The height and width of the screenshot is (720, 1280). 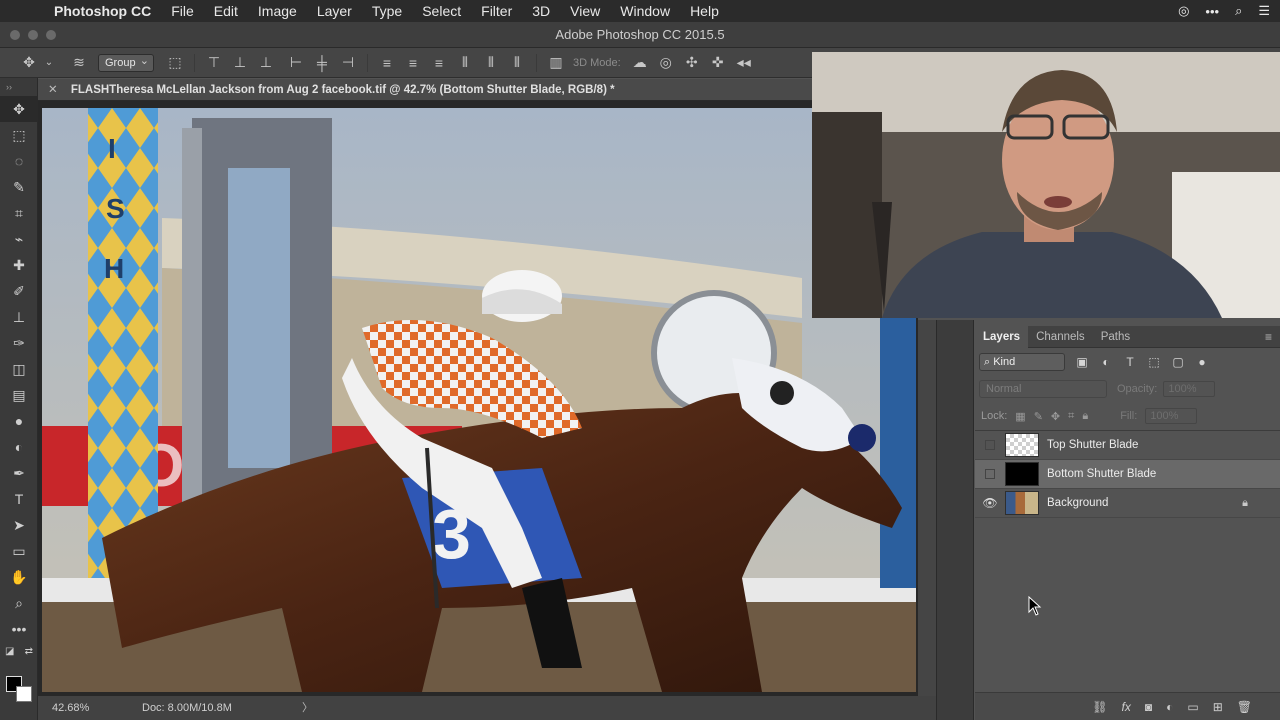 What do you see at coordinates (1212, 11) in the screenshot?
I see `more-icon: •••` at bounding box center [1212, 11].